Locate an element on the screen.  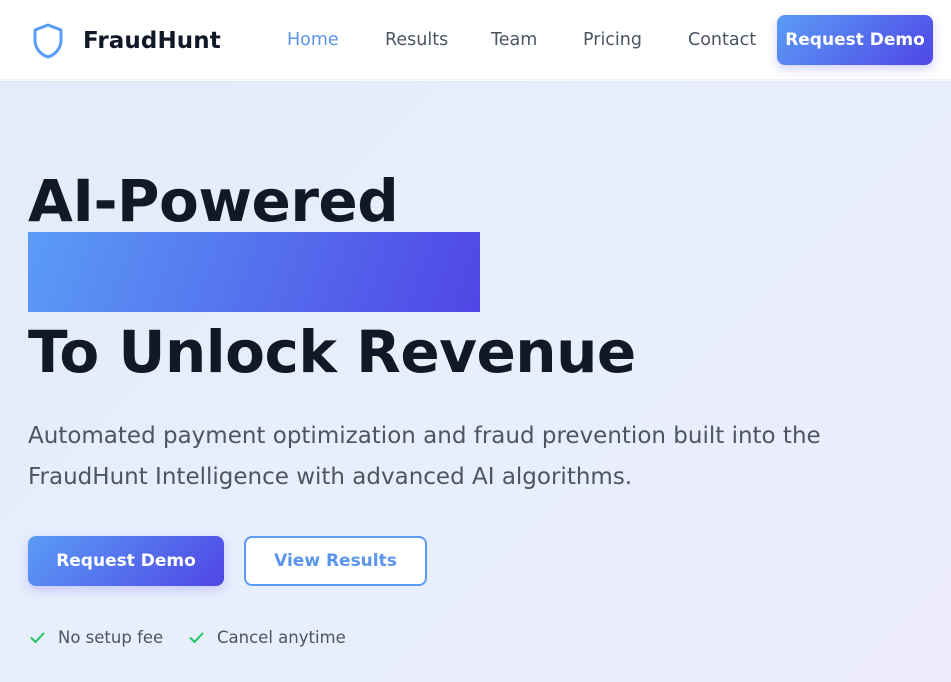
nav-link-pricing: Pricing is located at coordinates (612, 40).